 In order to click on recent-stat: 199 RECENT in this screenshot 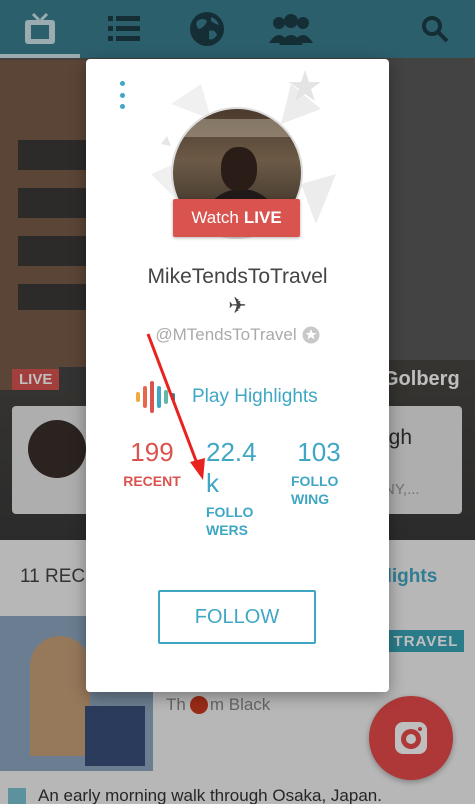, I will do `click(152, 463)`.